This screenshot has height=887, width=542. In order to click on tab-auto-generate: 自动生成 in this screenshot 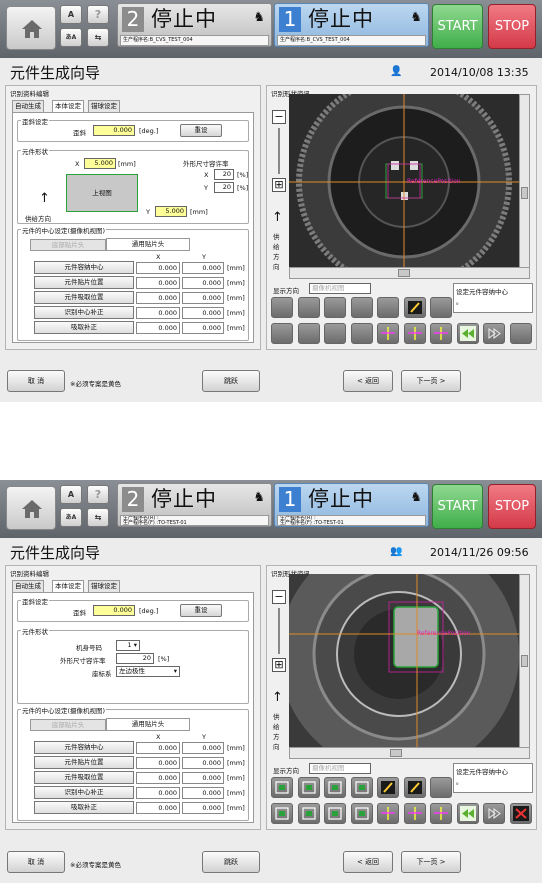, I will do `click(28, 106)`.